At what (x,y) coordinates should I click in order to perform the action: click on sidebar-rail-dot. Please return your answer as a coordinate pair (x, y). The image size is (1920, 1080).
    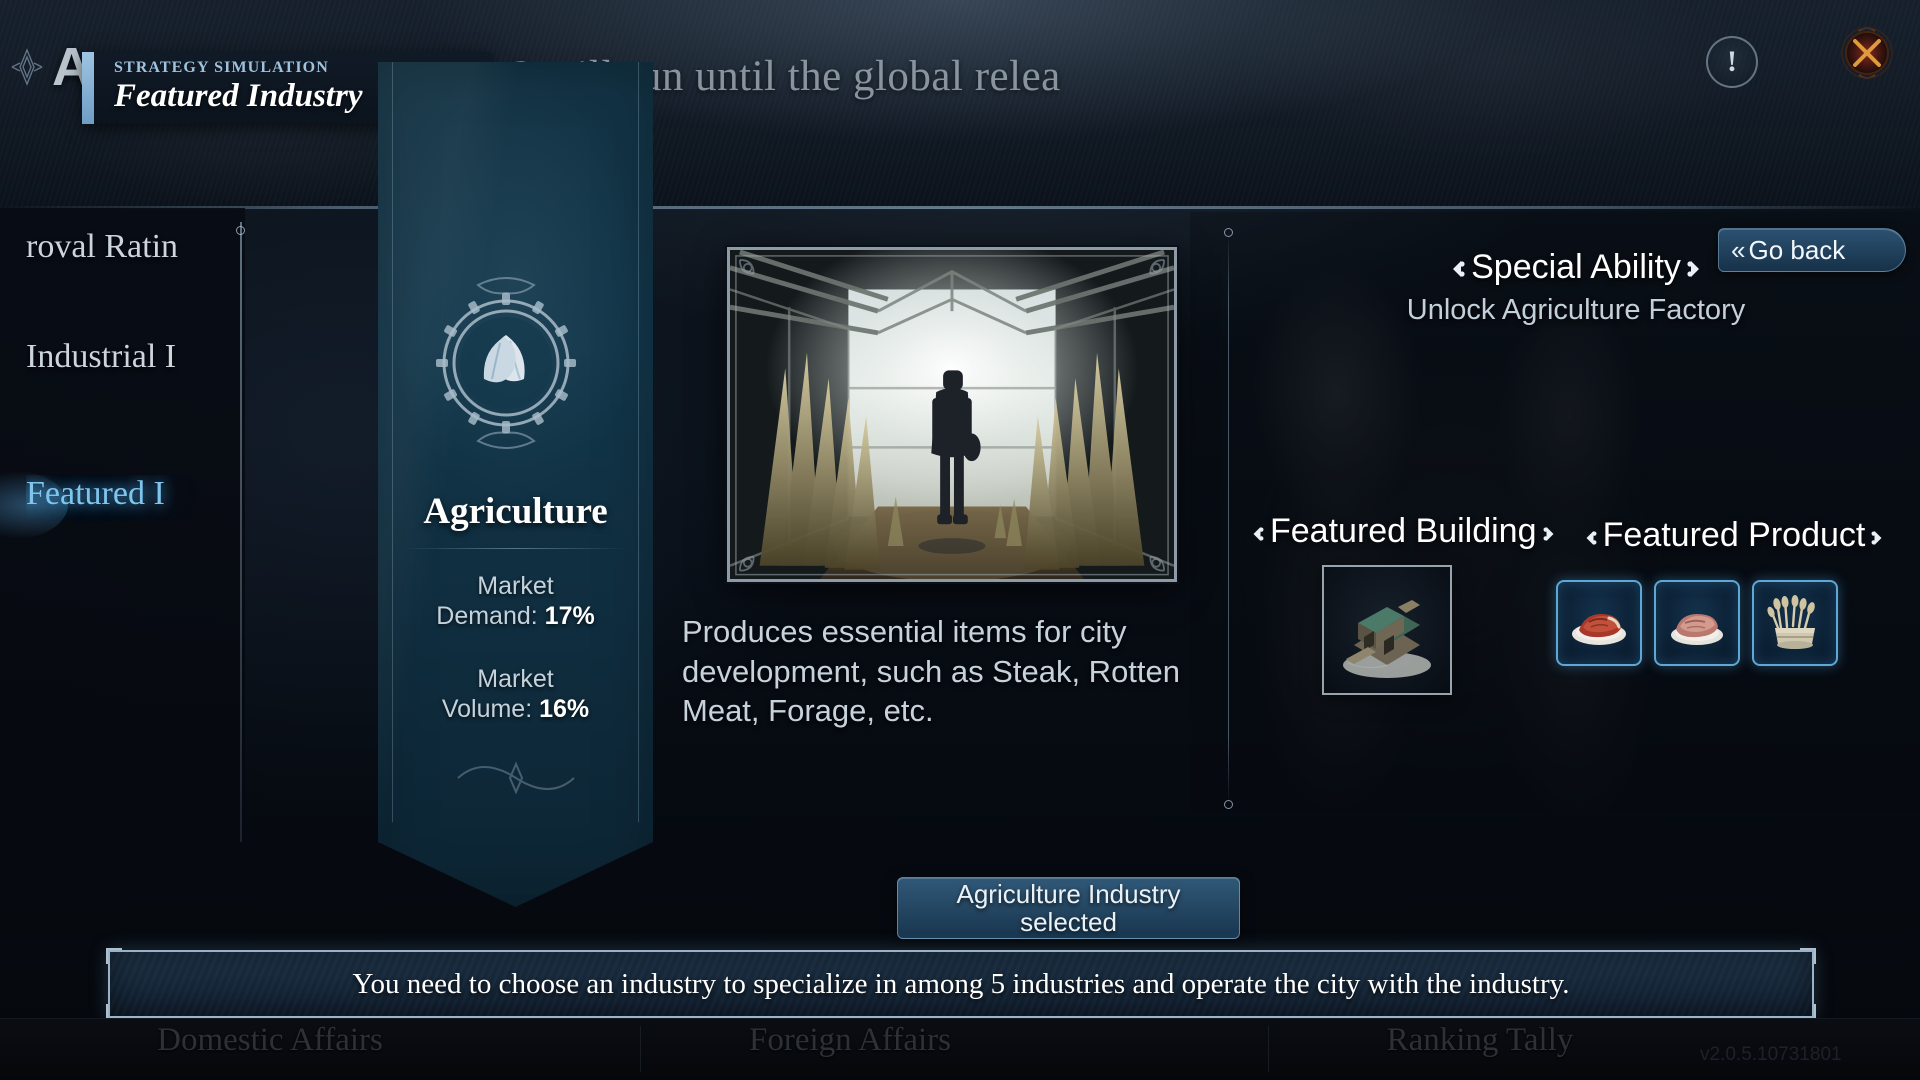
    Looking at the image, I should click on (240, 230).